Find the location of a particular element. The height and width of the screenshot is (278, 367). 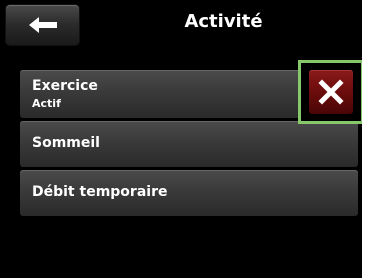

menu-item-label: Exercice is located at coordinates (65, 86).